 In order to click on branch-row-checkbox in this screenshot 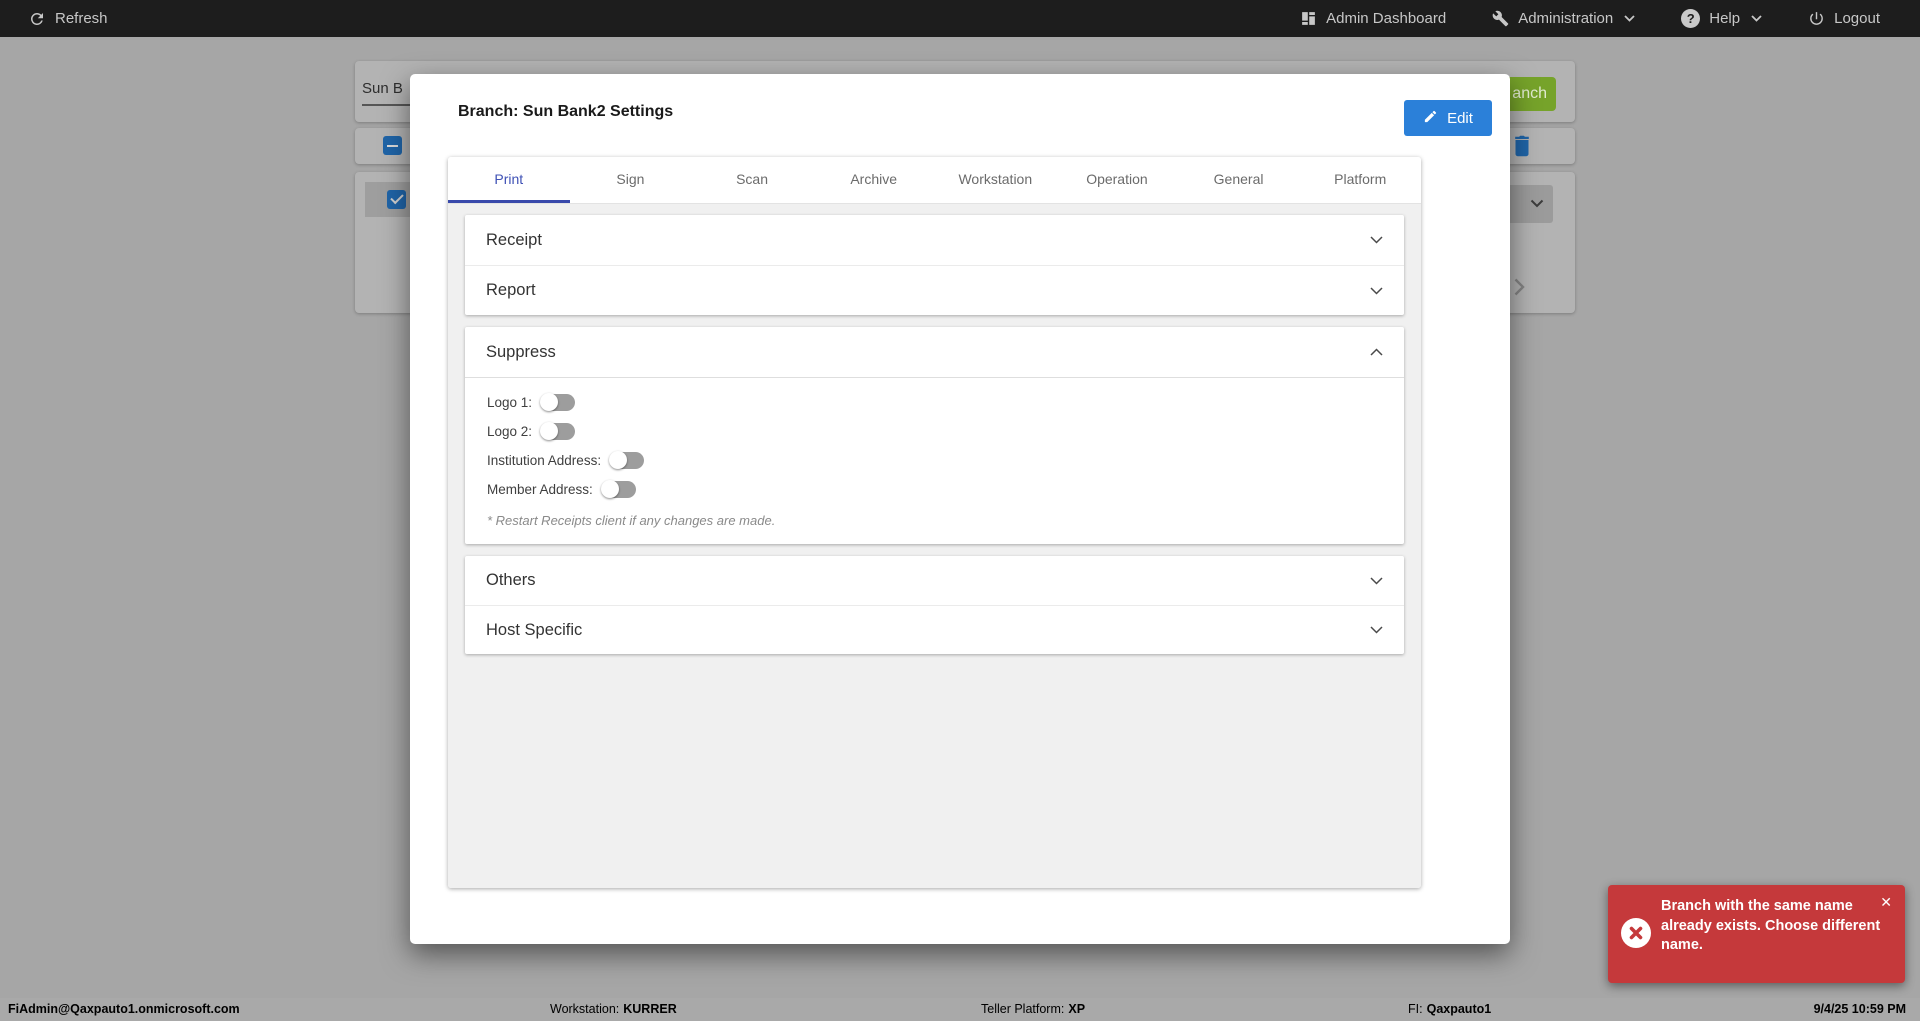, I will do `click(396, 199)`.